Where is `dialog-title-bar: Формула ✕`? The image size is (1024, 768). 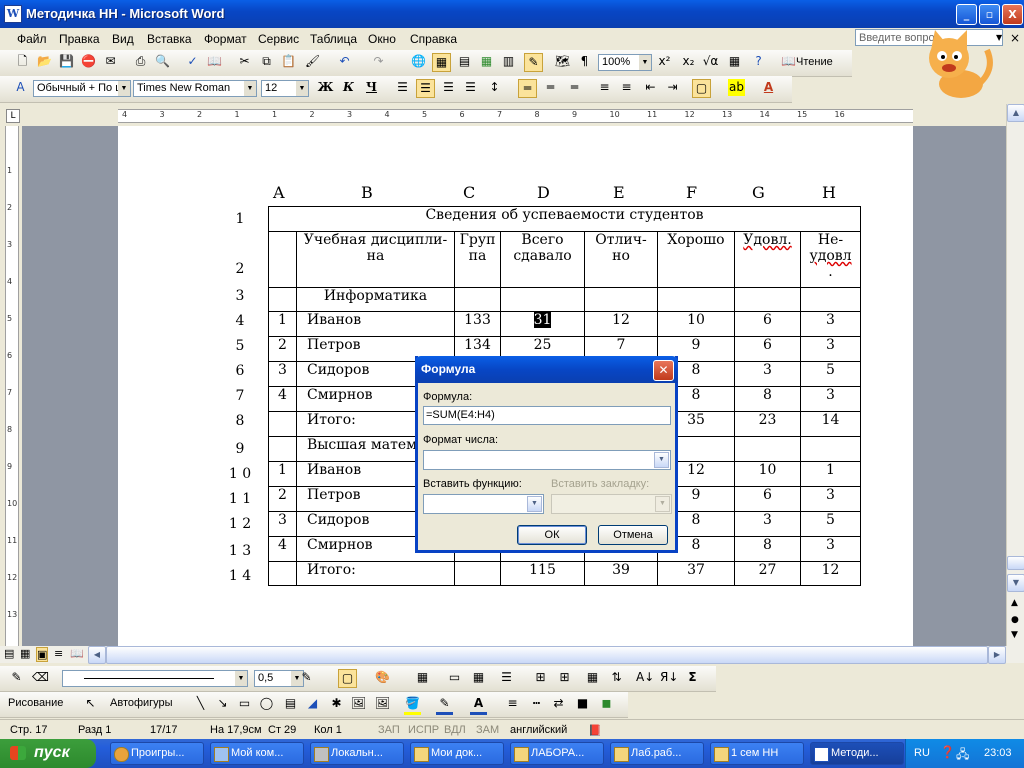 dialog-title-bar: Формула ✕ is located at coordinates (546, 369).